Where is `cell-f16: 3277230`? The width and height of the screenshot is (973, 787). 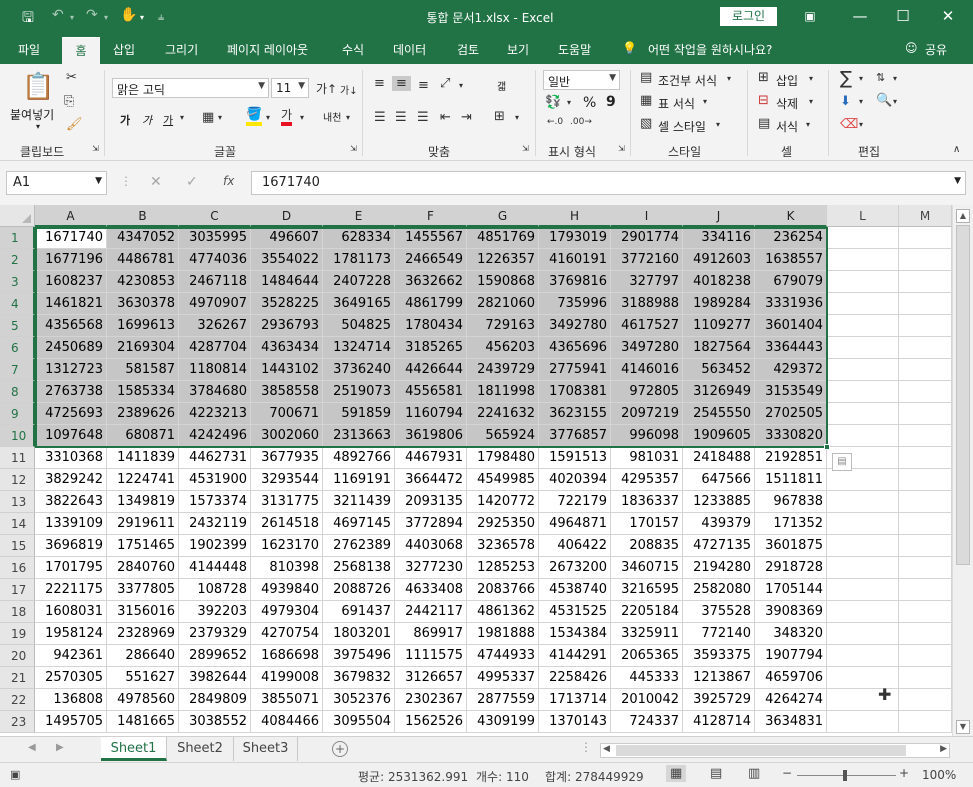 cell-f16: 3277230 is located at coordinates (431, 568).